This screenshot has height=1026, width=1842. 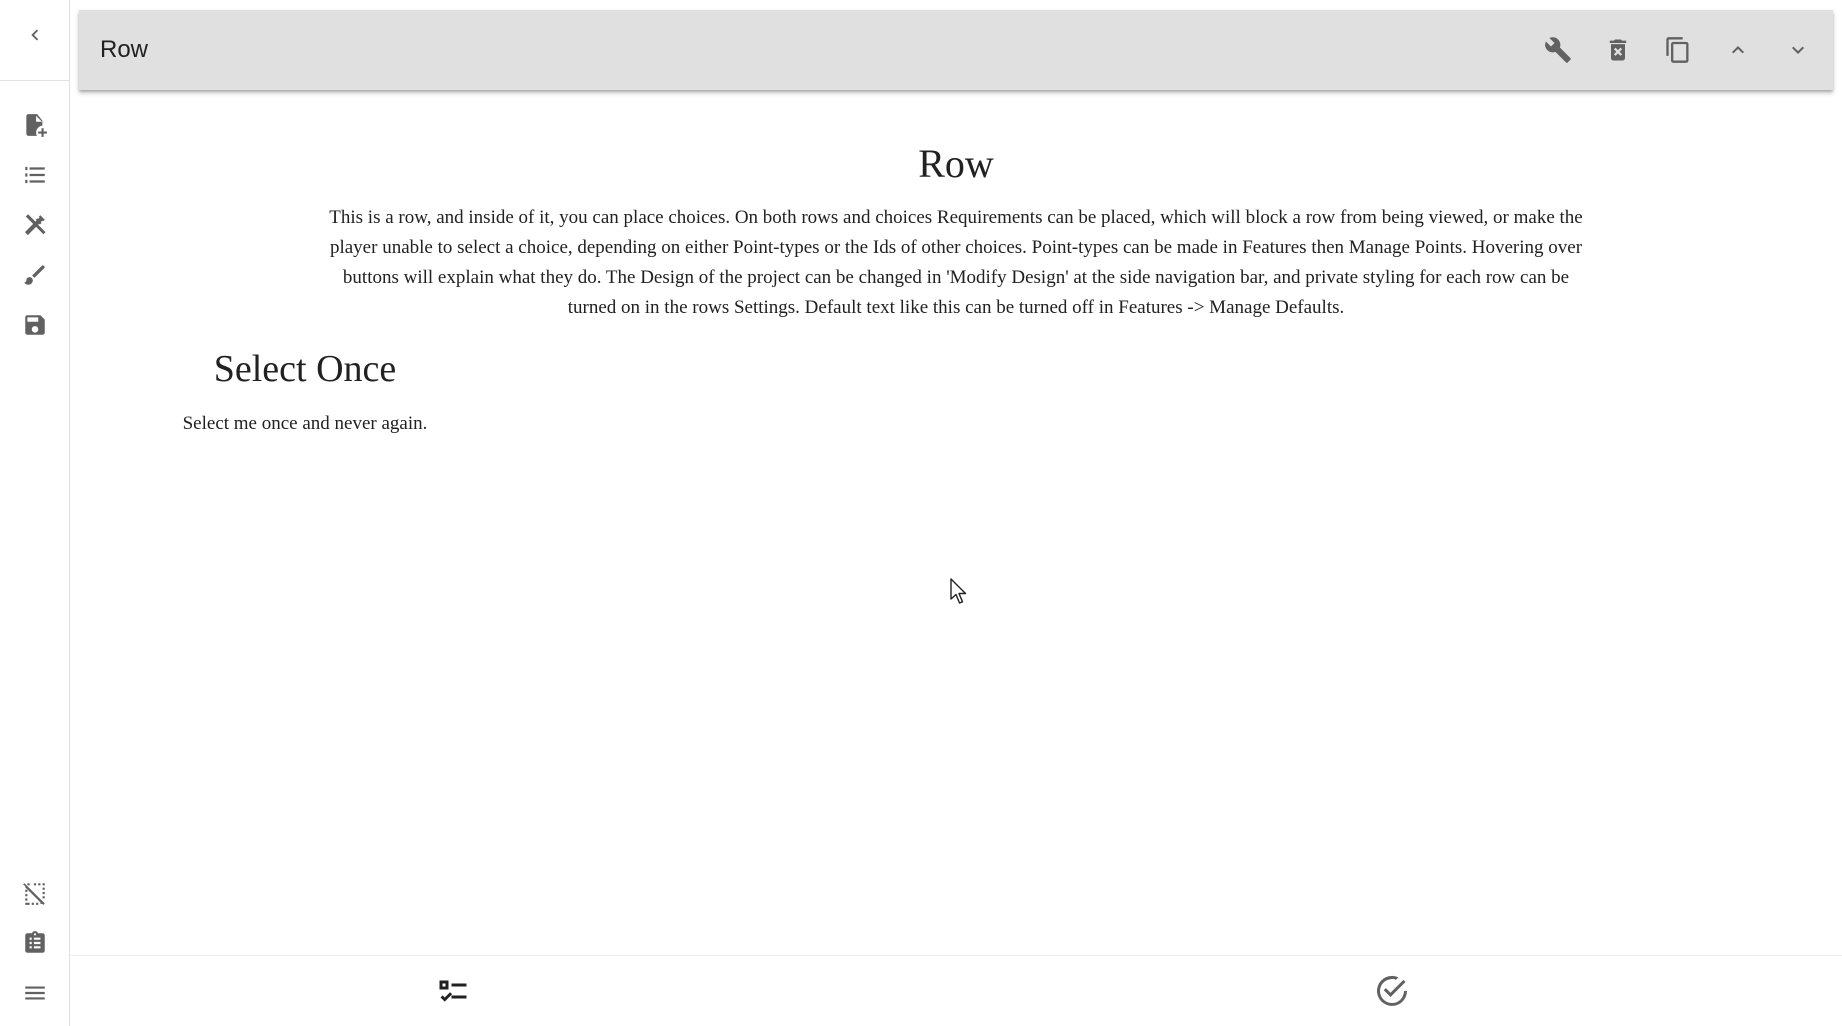 I want to click on duplicate-row-button, so click(x=1678, y=50).